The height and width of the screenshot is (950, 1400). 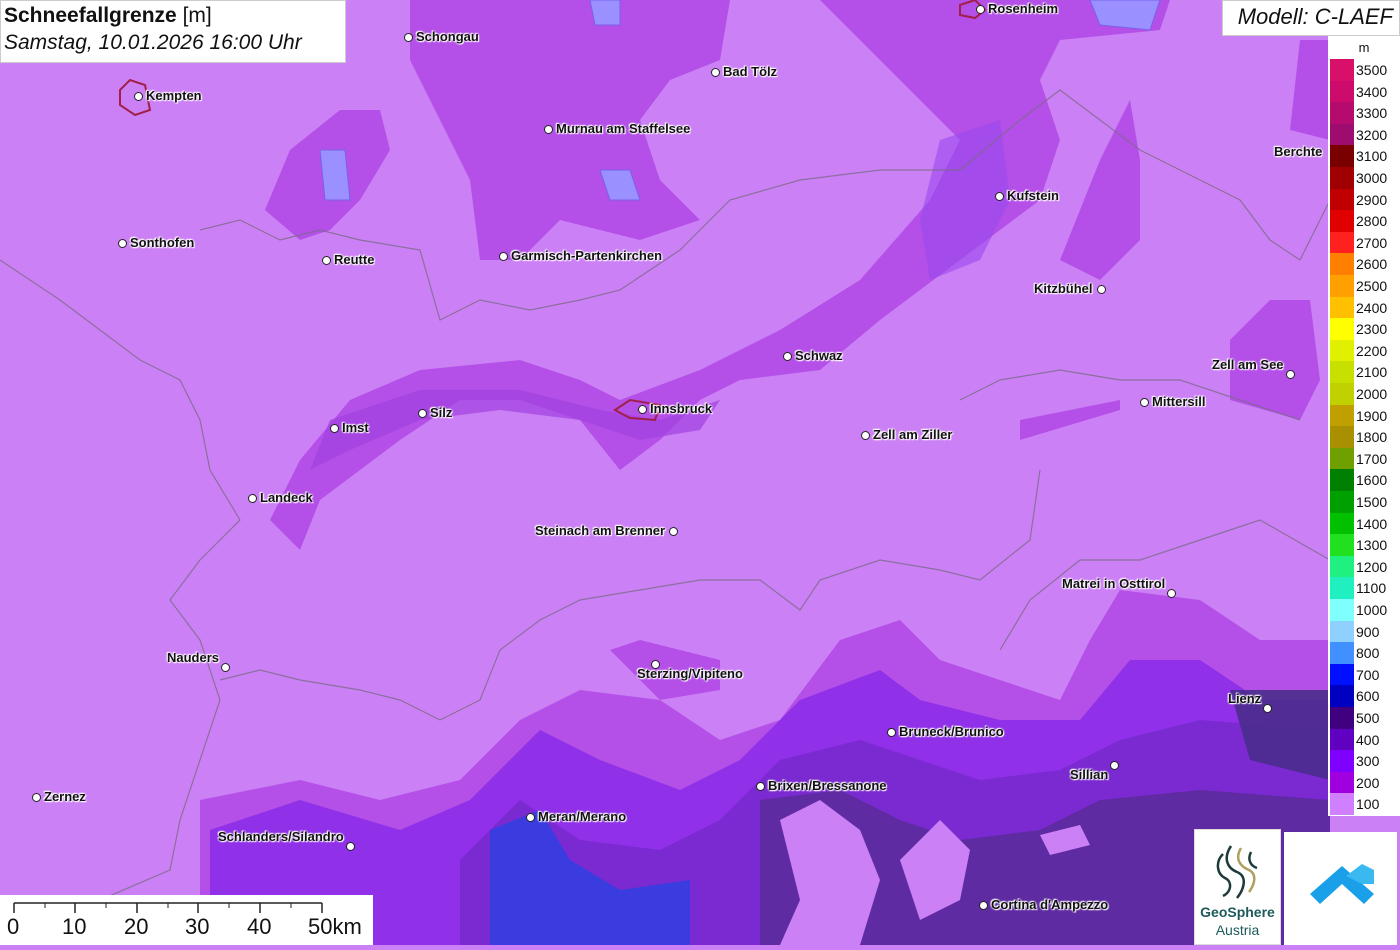 I want to click on city-label-zernez: Zernez, so click(x=65, y=796).